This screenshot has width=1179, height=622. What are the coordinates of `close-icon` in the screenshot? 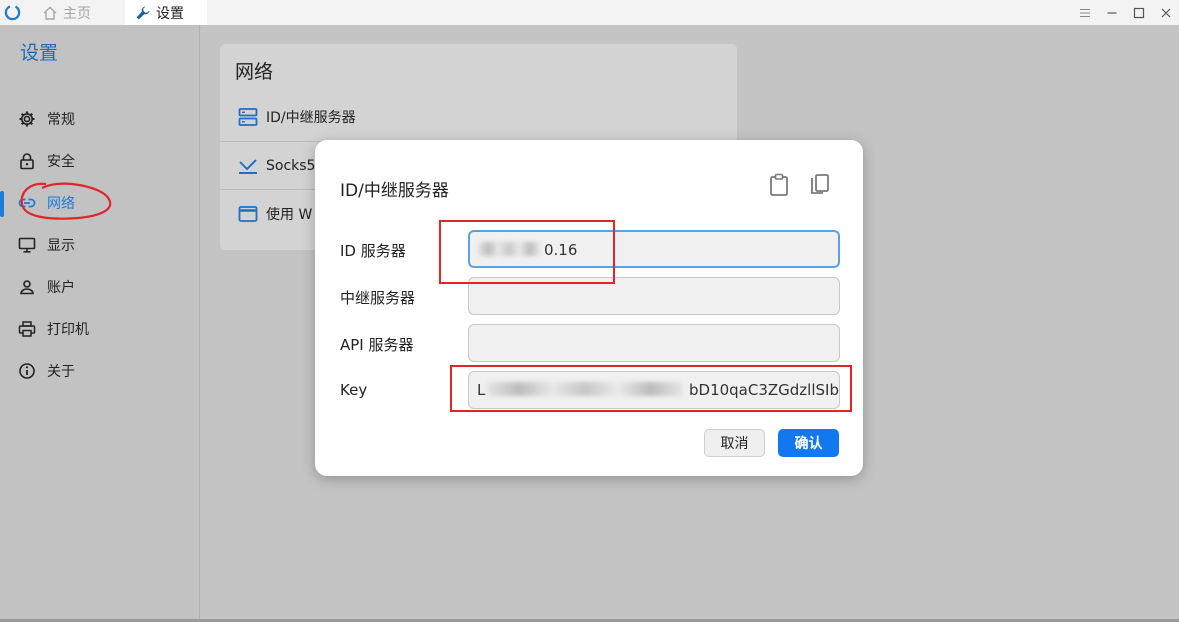 It's located at (1165, 12).